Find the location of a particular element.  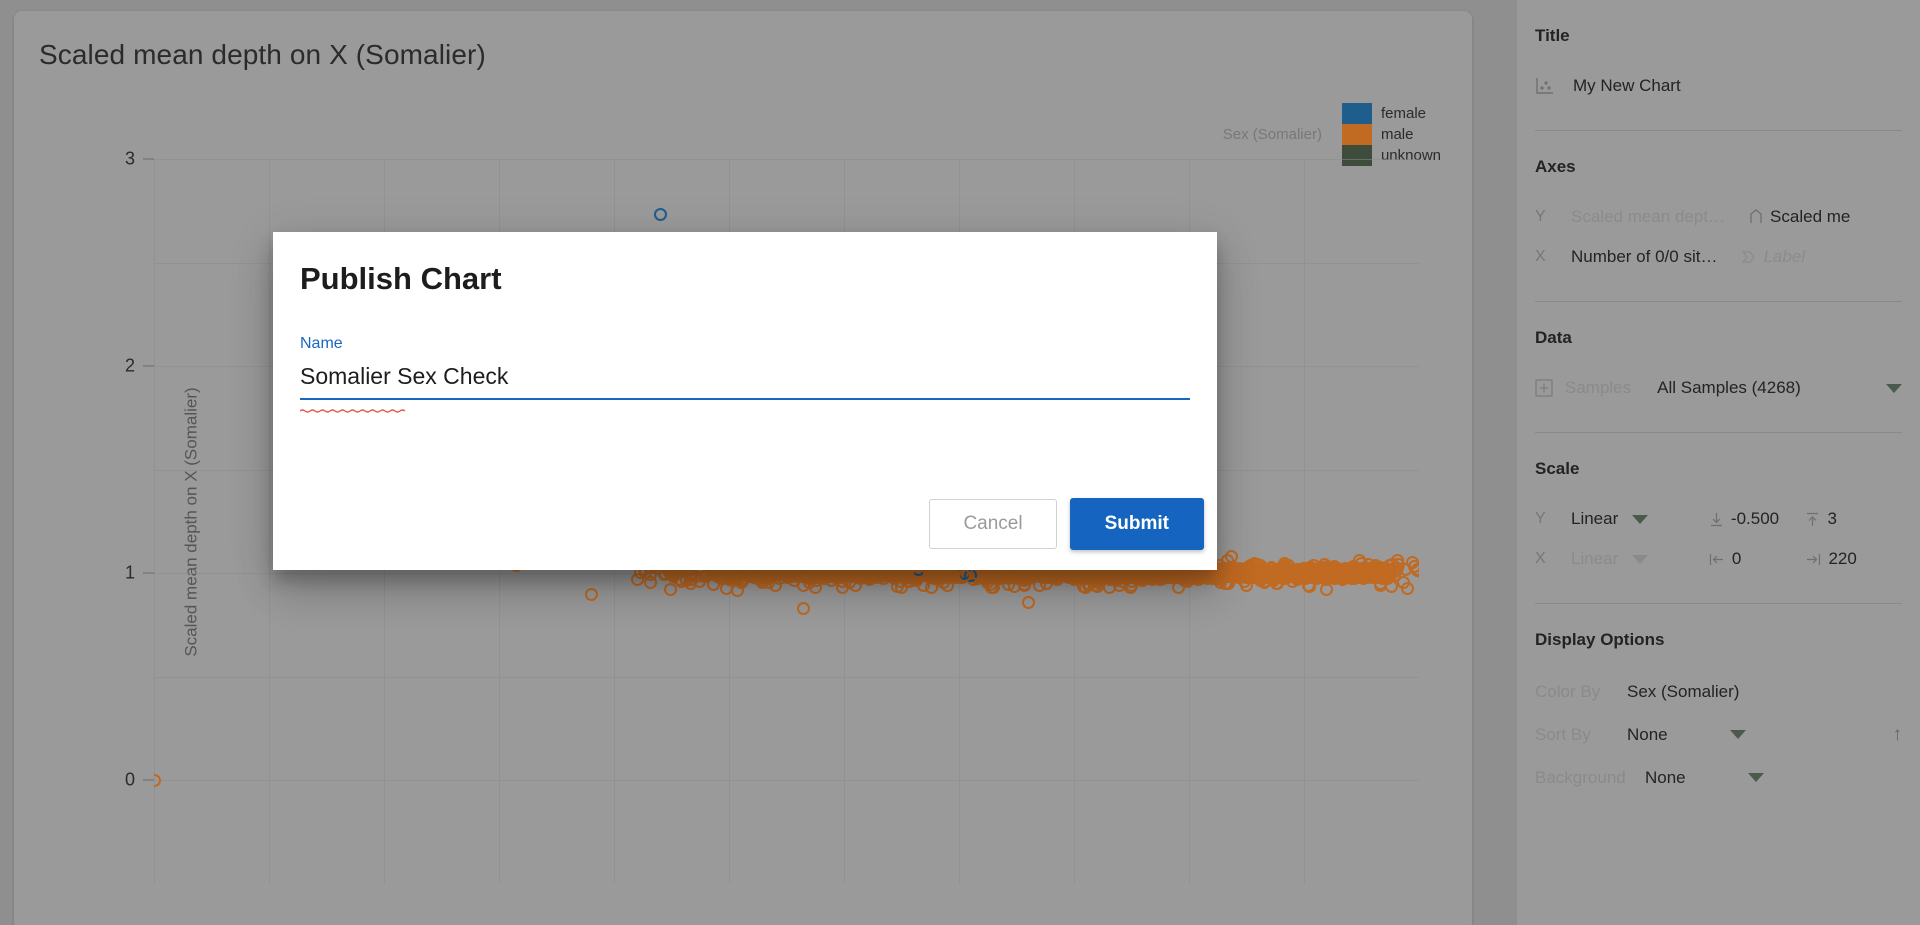

dialog-title: Publish Chart is located at coordinates (401, 278).